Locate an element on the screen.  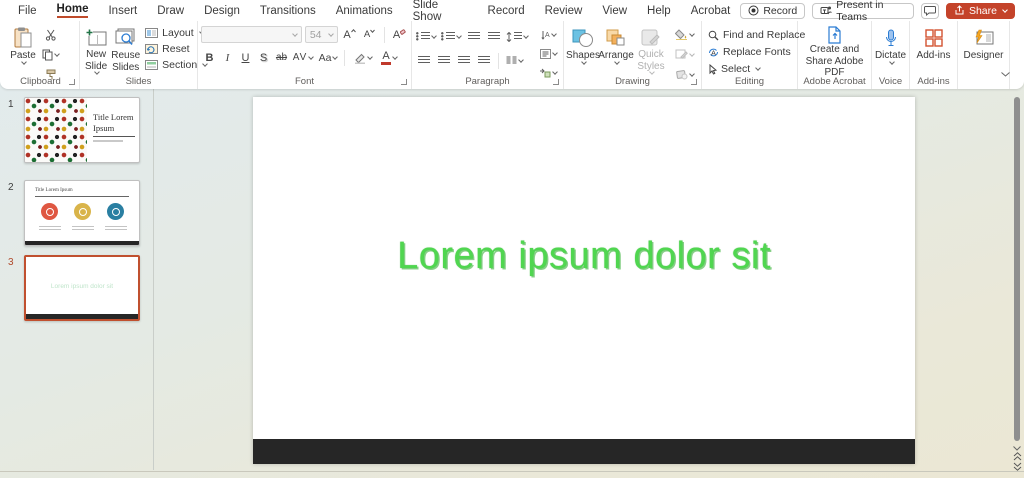
quick-styles-button: Quick Styles is located at coordinates (651, 49).